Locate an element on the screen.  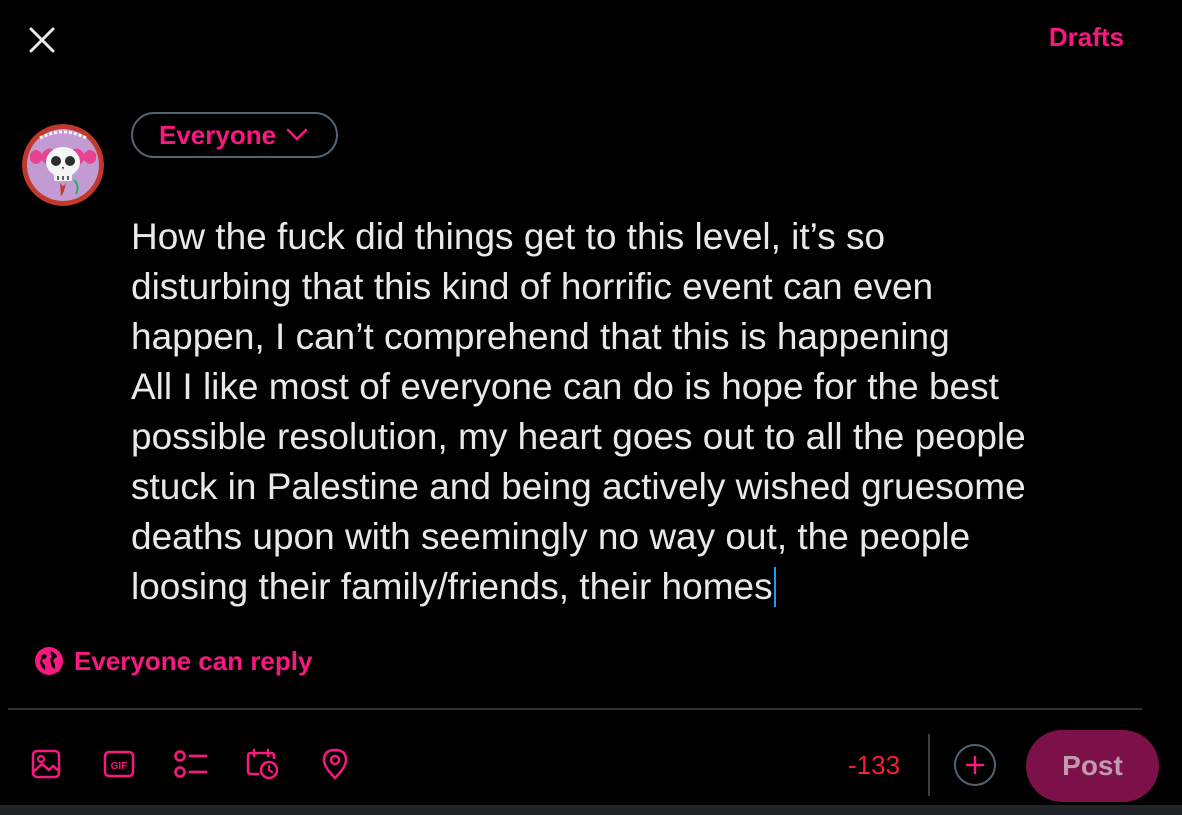
post-button: Post is located at coordinates (1092, 766).